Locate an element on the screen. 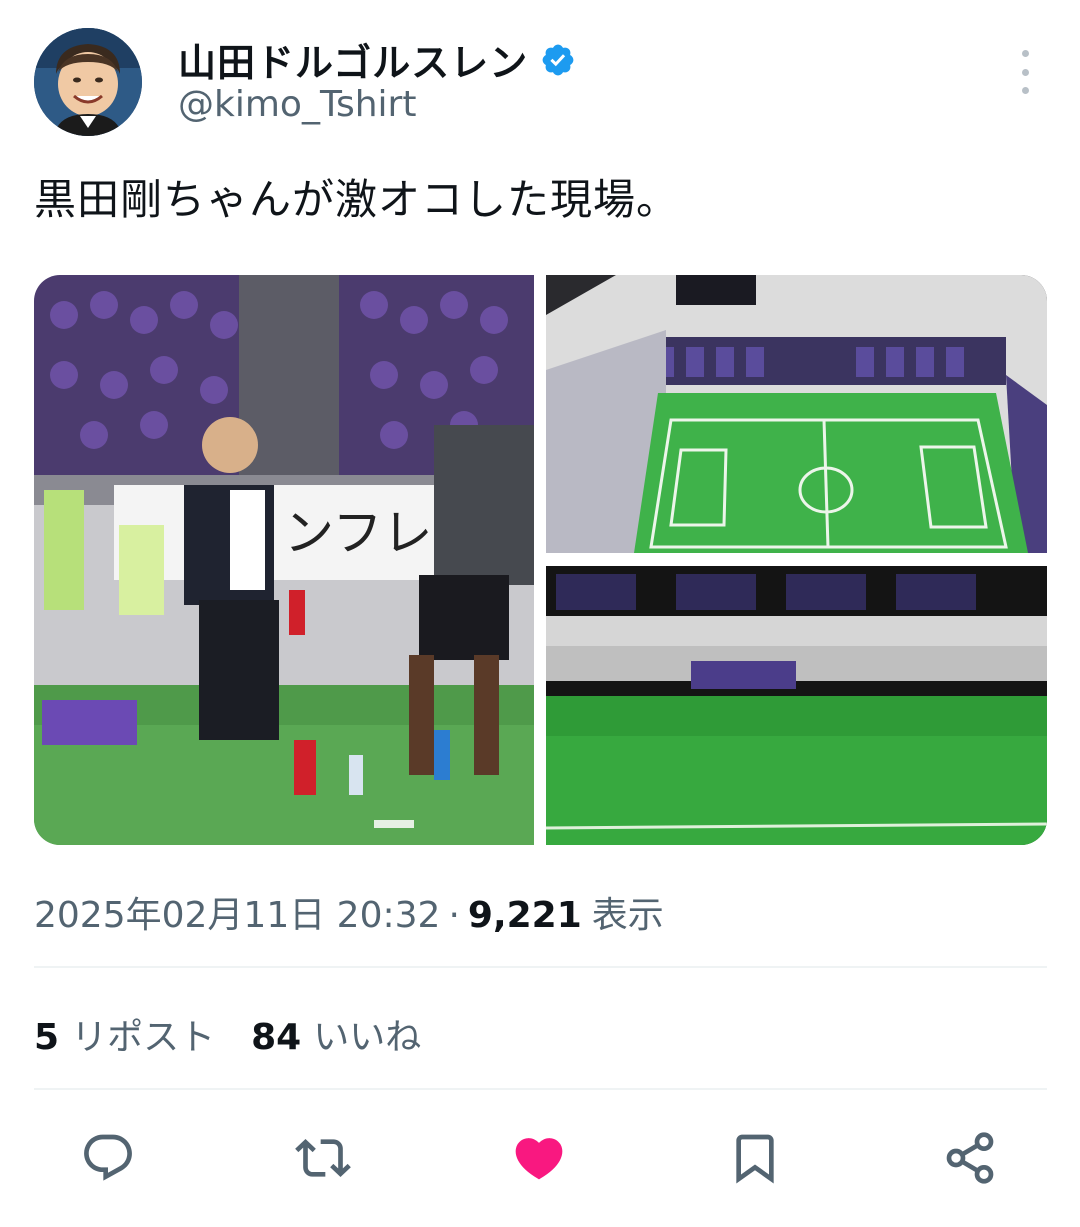 The height and width of the screenshot is (1227, 1080). reply-button is located at coordinates (108, 1158).